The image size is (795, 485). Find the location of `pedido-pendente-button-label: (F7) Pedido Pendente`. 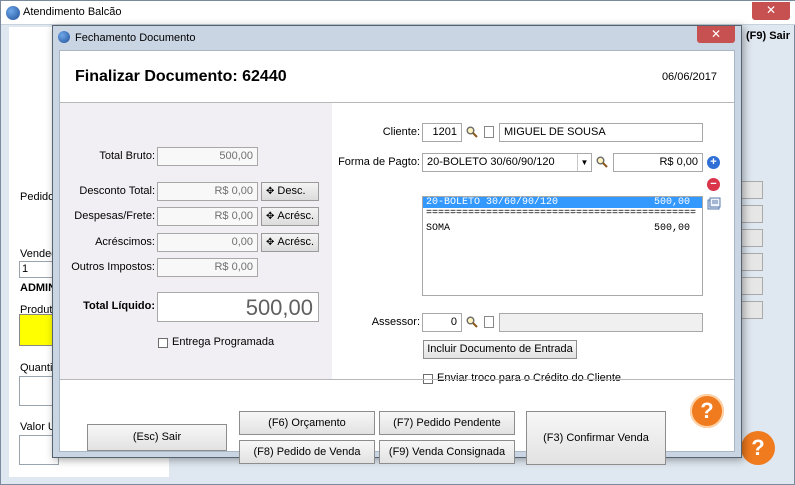

pedido-pendente-button-label: (F7) Pedido Pendente is located at coordinates (447, 423).